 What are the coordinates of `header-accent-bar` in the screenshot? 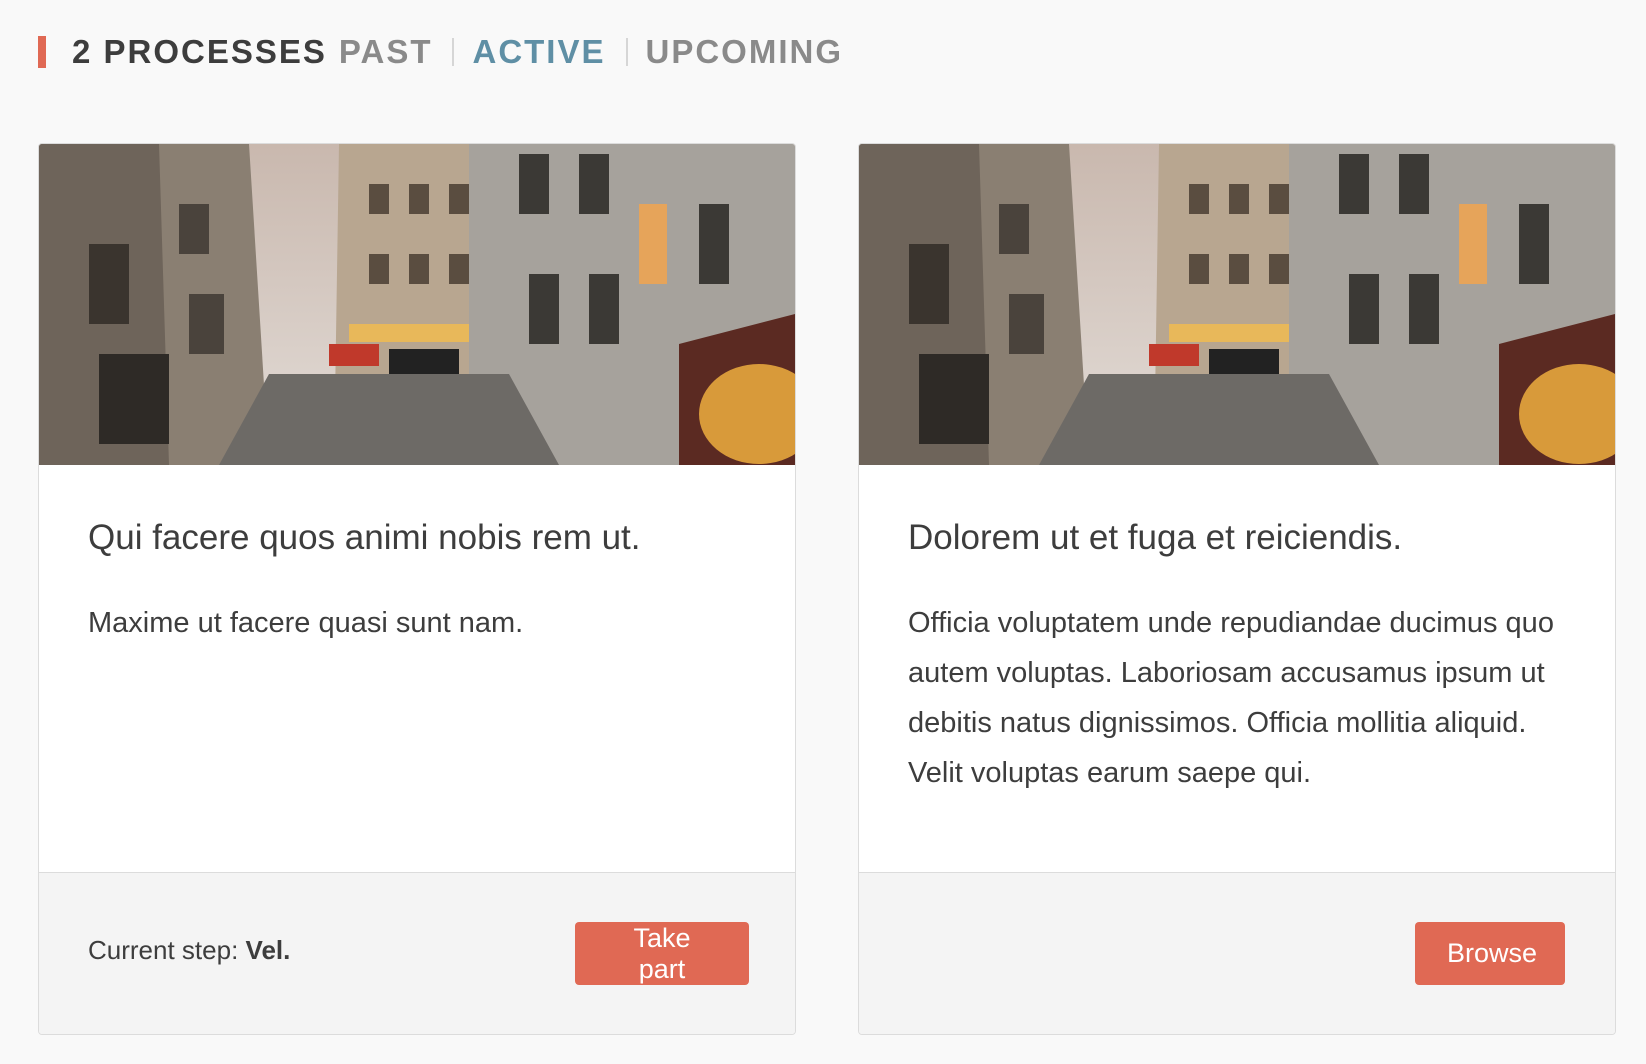 It's located at (42, 52).